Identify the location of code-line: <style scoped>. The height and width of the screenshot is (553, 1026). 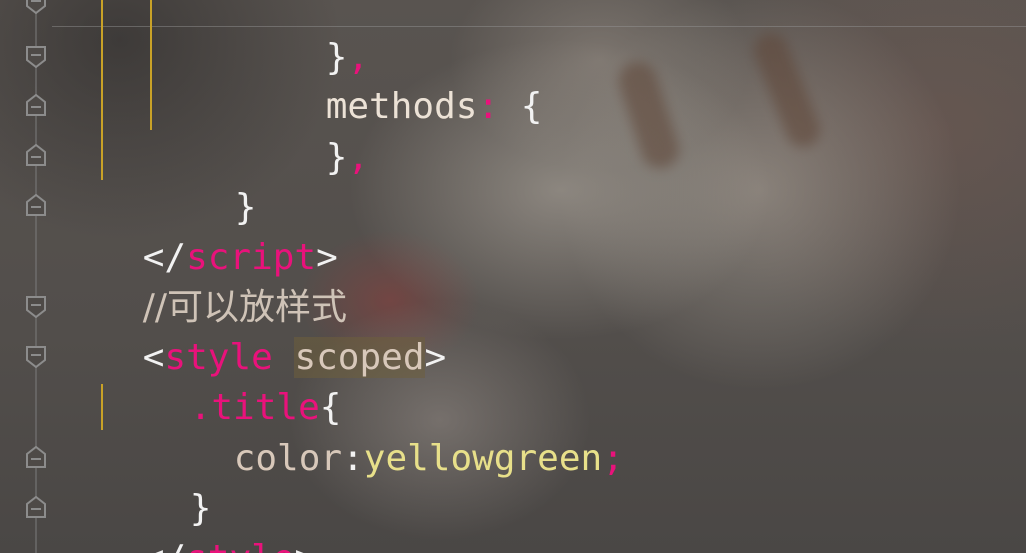
(251, 330).